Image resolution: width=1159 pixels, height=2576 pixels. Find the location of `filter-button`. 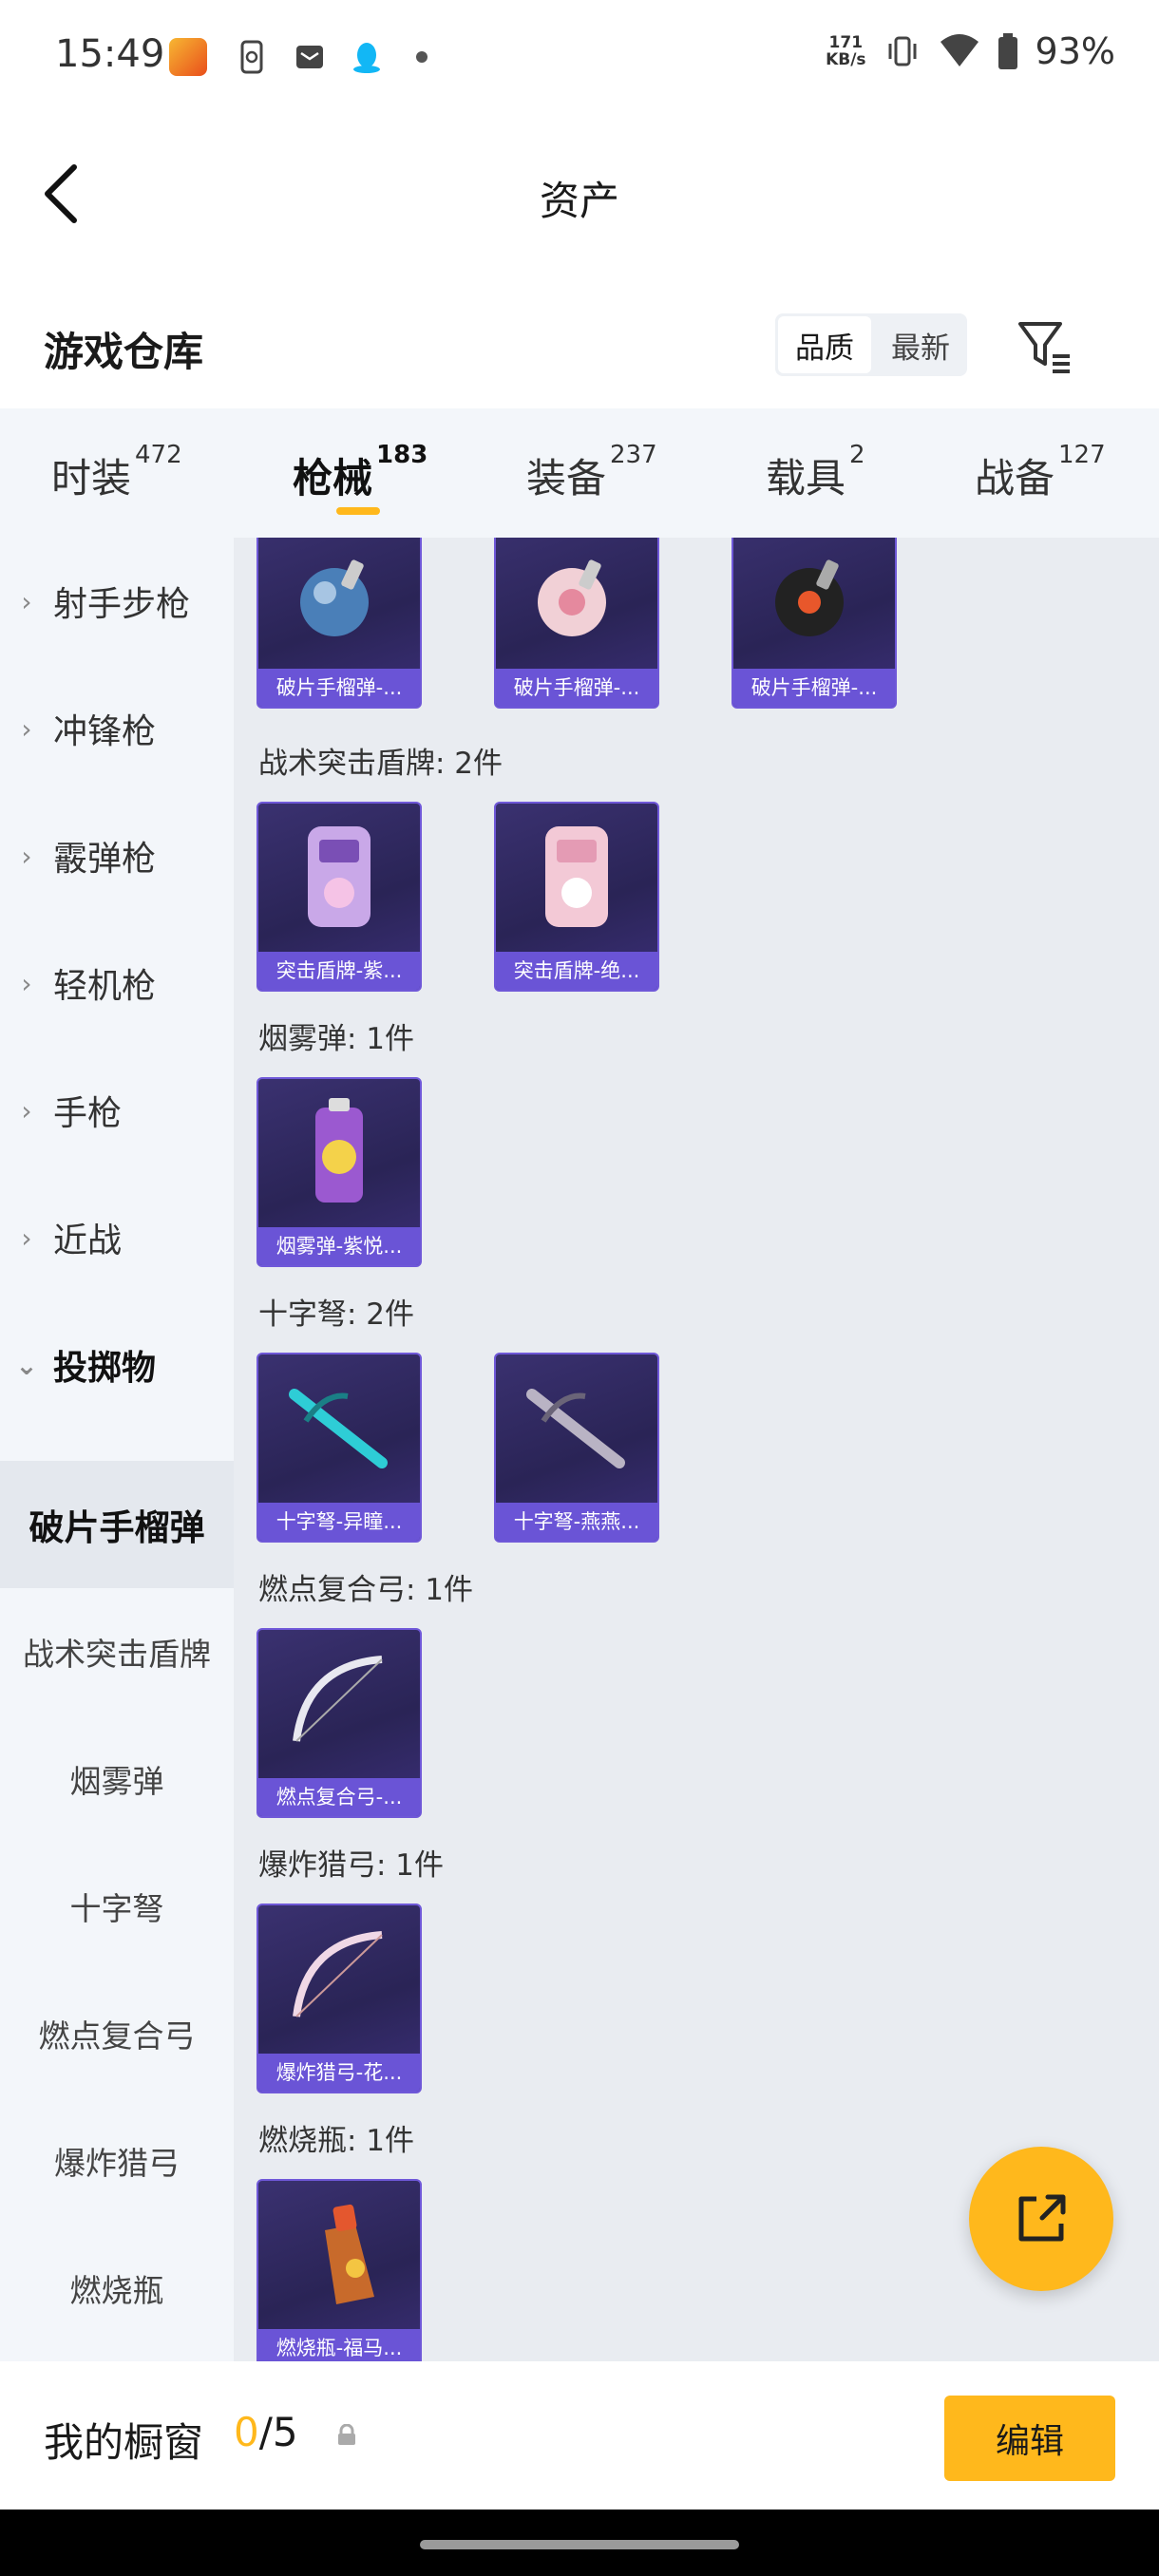

filter-button is located at coordinates (1046, 347).